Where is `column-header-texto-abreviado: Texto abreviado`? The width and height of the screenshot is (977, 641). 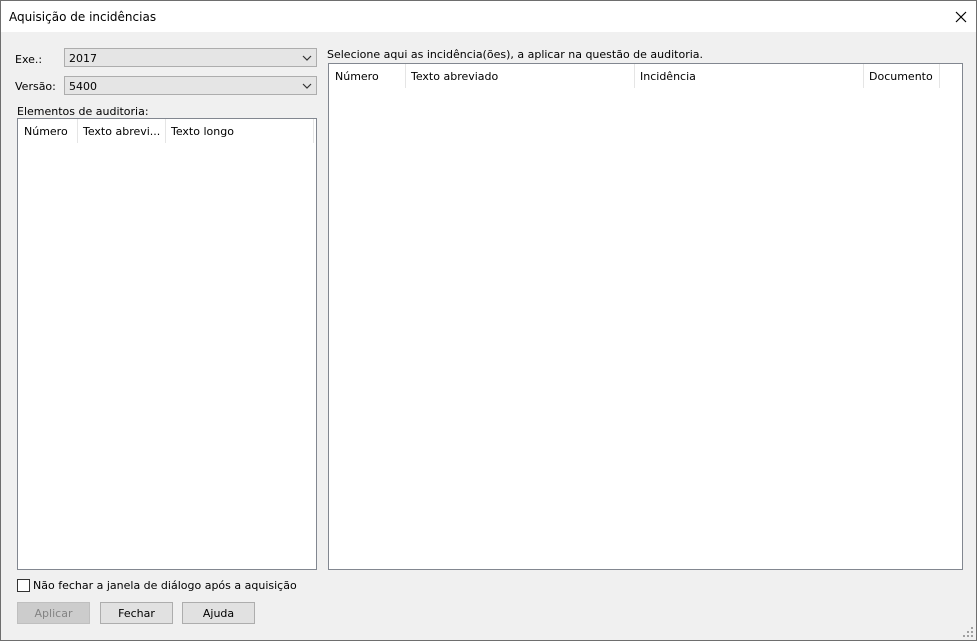 column-header-texto-abreviado: Texto abreviado is located at coordinates (520, 76).